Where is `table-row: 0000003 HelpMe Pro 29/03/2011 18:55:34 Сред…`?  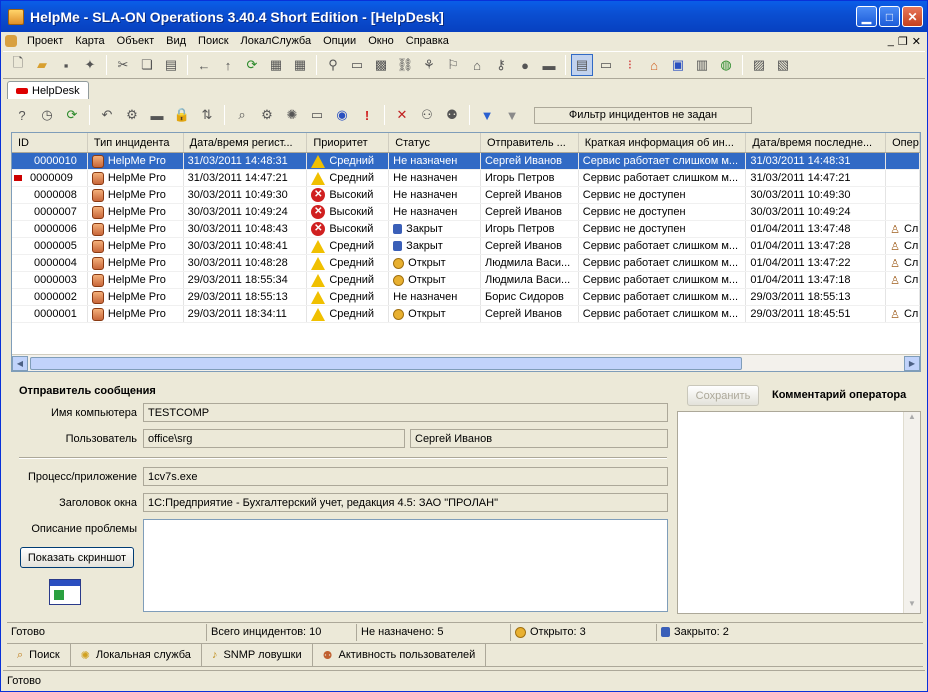 table-row: 0000003 HelpMe Pro 29/03/2011 18:55:34 Сред… is located at coordinates (466, 280).